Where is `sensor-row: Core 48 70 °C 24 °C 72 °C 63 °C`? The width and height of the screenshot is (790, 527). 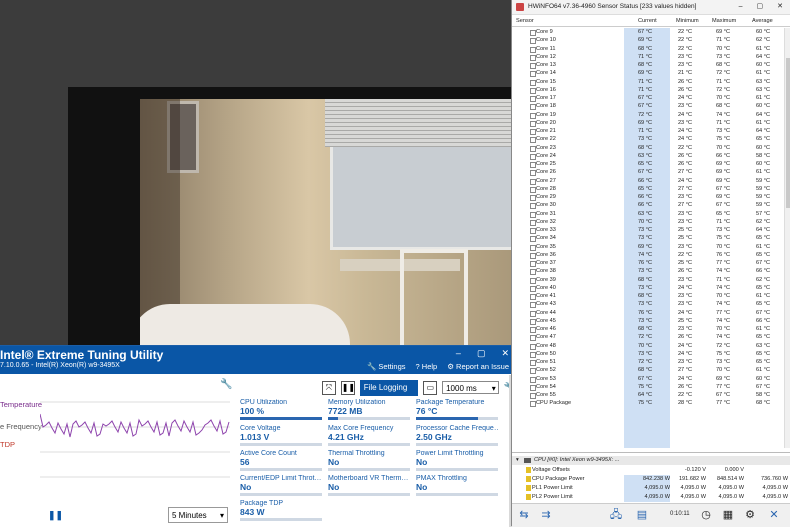 sensor-row: Core 48 70 °C 24 °C 72 °C 63 °C is located at coordinates (651, 346).